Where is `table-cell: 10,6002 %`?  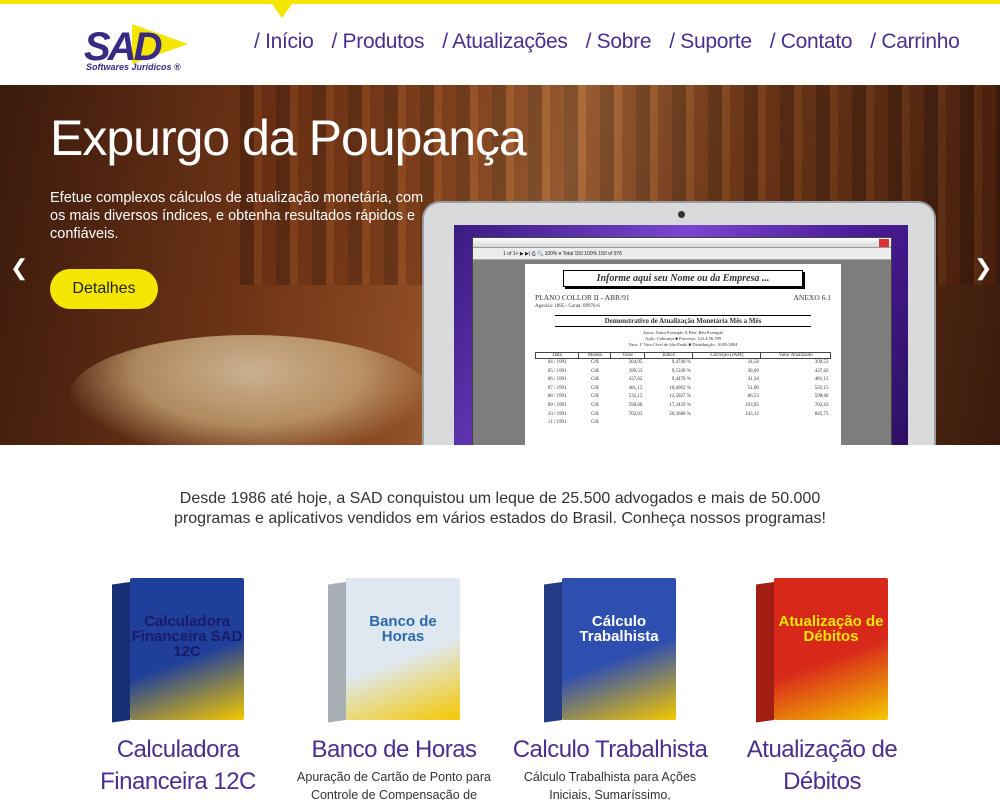
table-cell: 10,6002 % is located at coordinates (680, 388).